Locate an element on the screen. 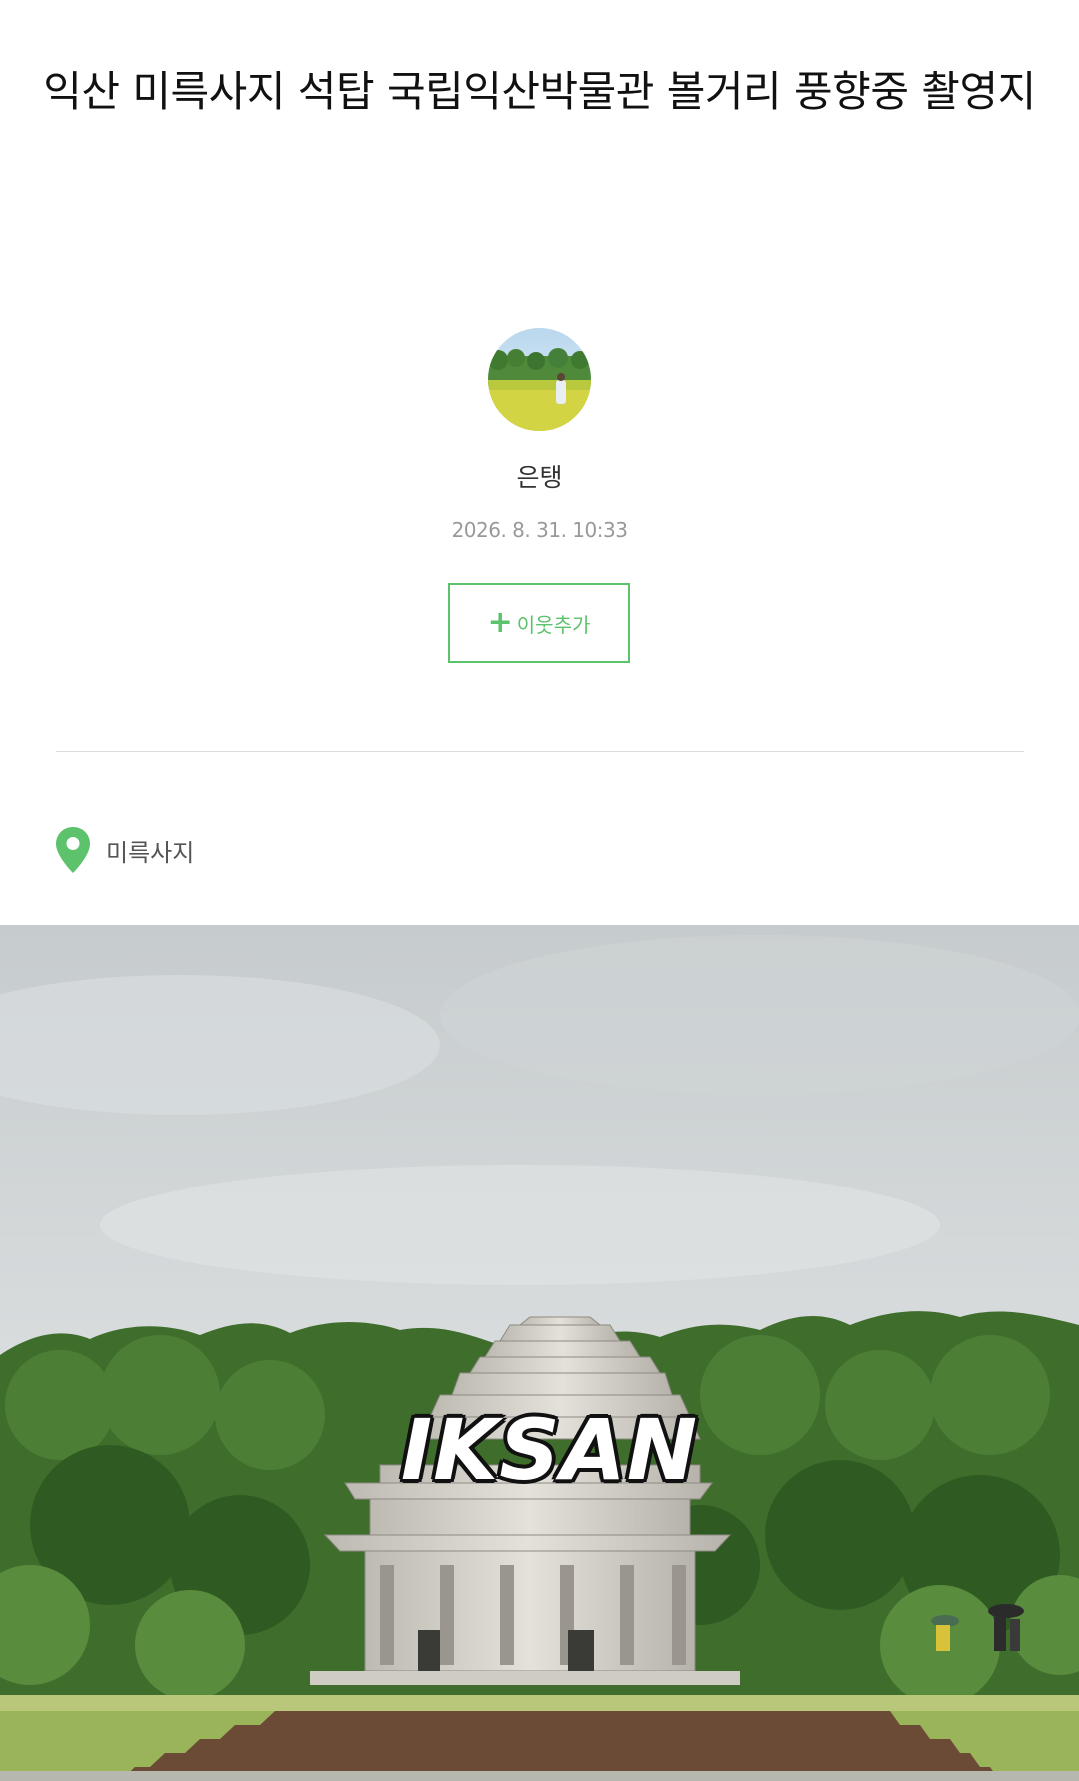  location-tag: 미륵사지 is located at coordinates (124, 850).